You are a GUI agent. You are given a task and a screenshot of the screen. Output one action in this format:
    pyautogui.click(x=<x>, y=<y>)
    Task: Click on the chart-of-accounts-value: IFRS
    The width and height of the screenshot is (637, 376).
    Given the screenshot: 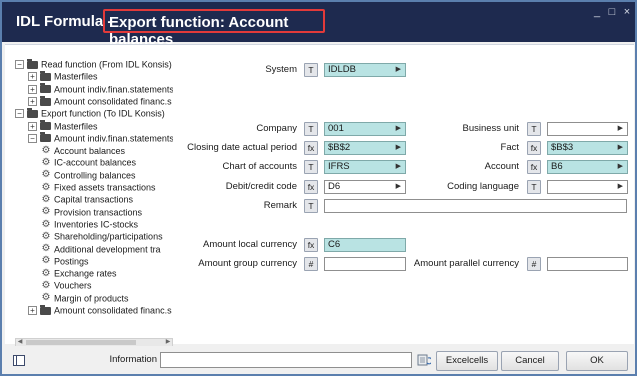 What is the action you would take?
    pyautogui.click(x=339, y=166)
    